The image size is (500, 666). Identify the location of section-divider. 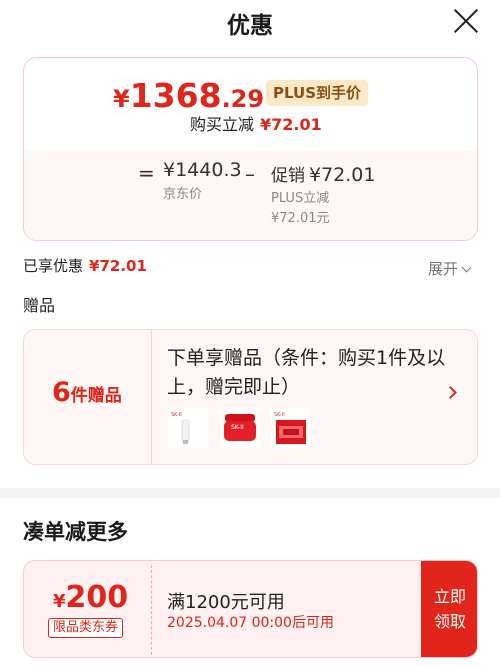
(250, 493).